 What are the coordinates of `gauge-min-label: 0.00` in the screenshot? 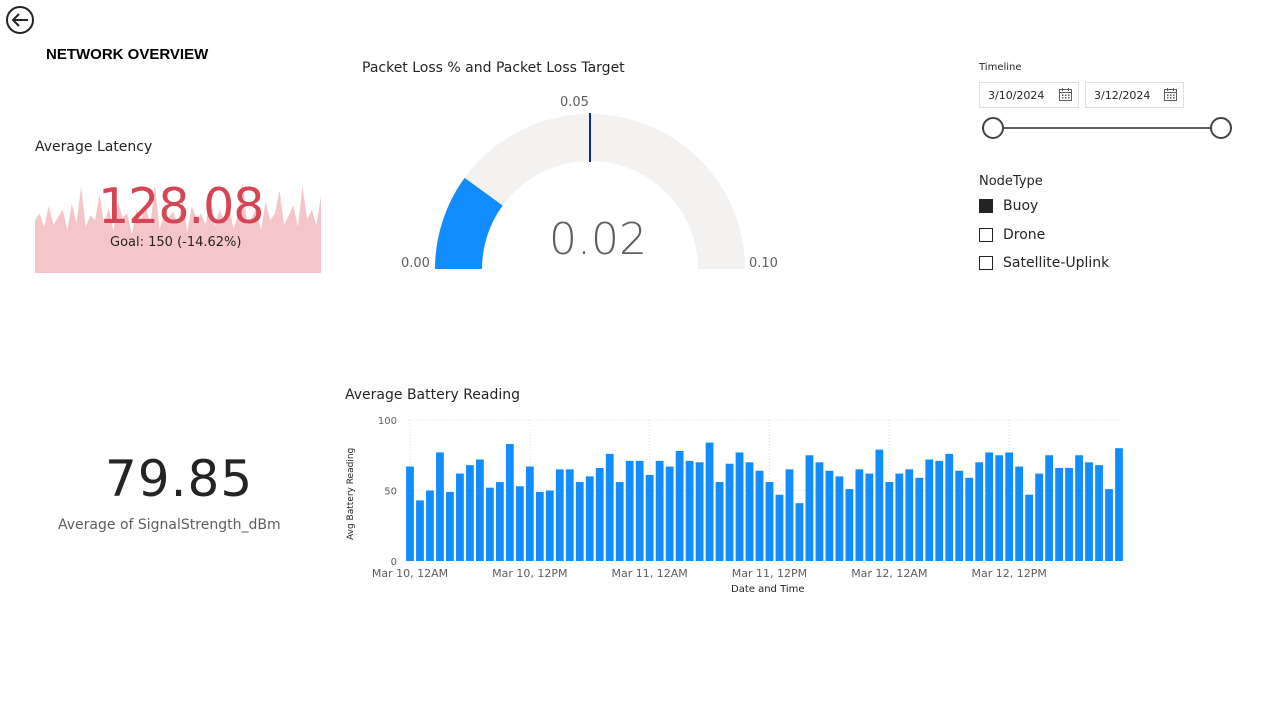 It's located at (415, 263).